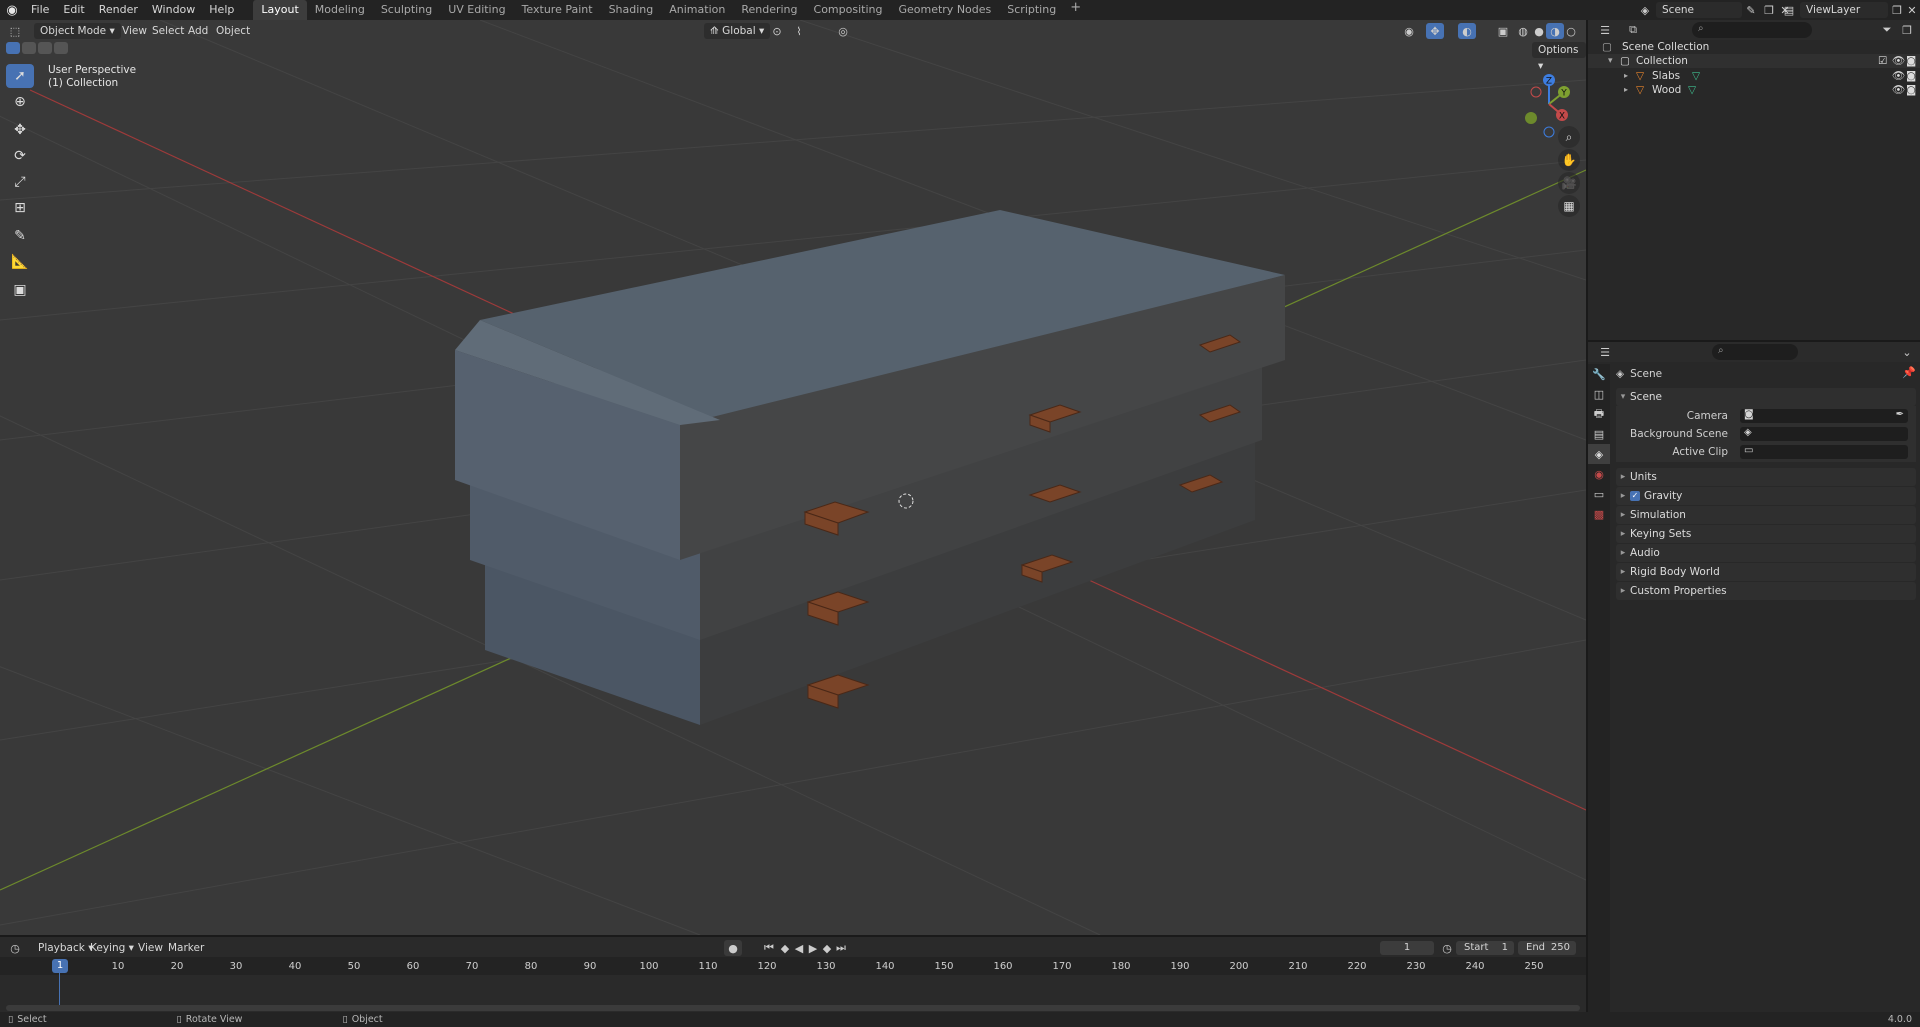  Describe the element at coordinates (1447, 948) in the screenshot. I see `preview-range-icon: ◷` at that location.